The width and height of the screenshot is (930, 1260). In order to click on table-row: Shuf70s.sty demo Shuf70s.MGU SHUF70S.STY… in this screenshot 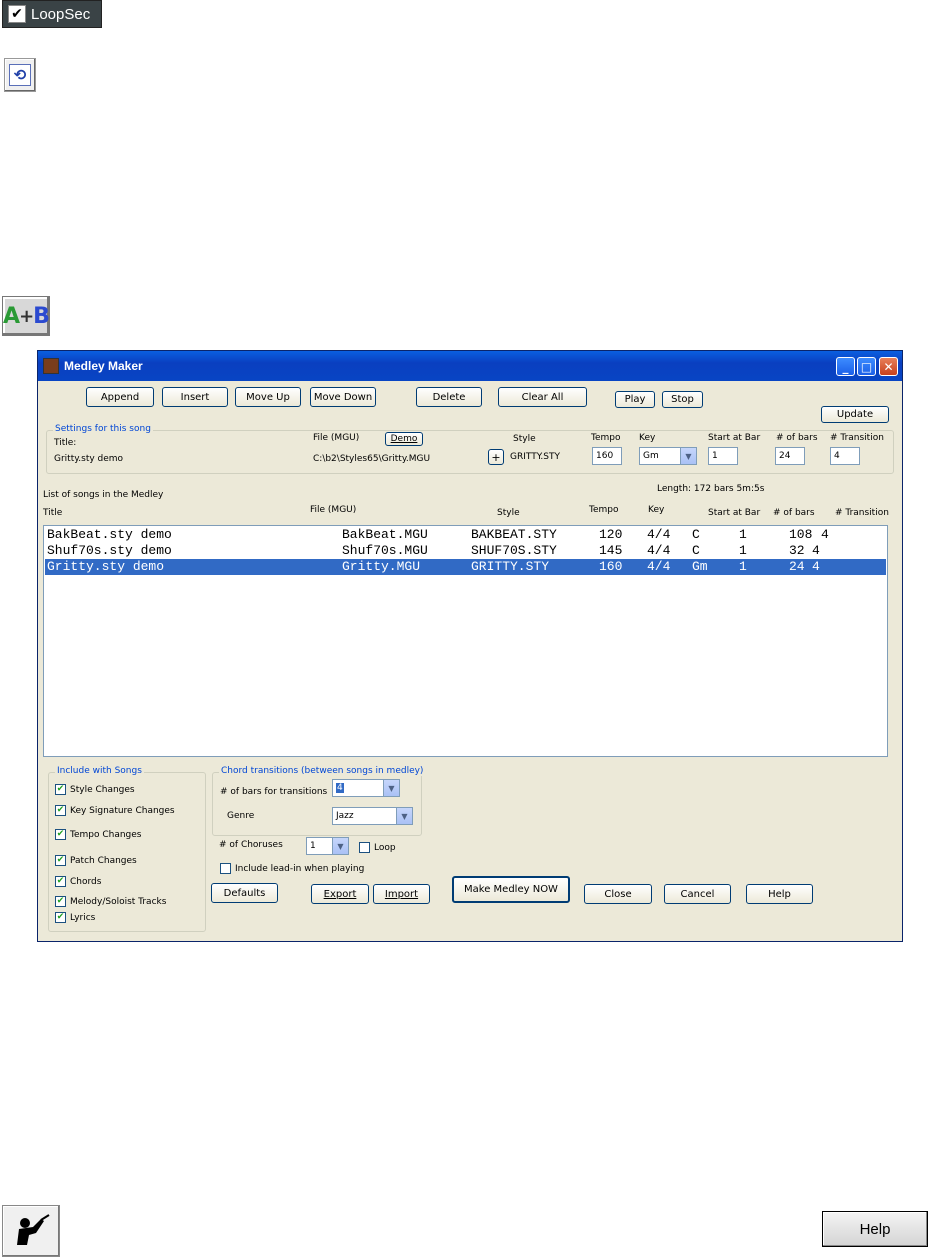, I will do `click(465, 551)`.